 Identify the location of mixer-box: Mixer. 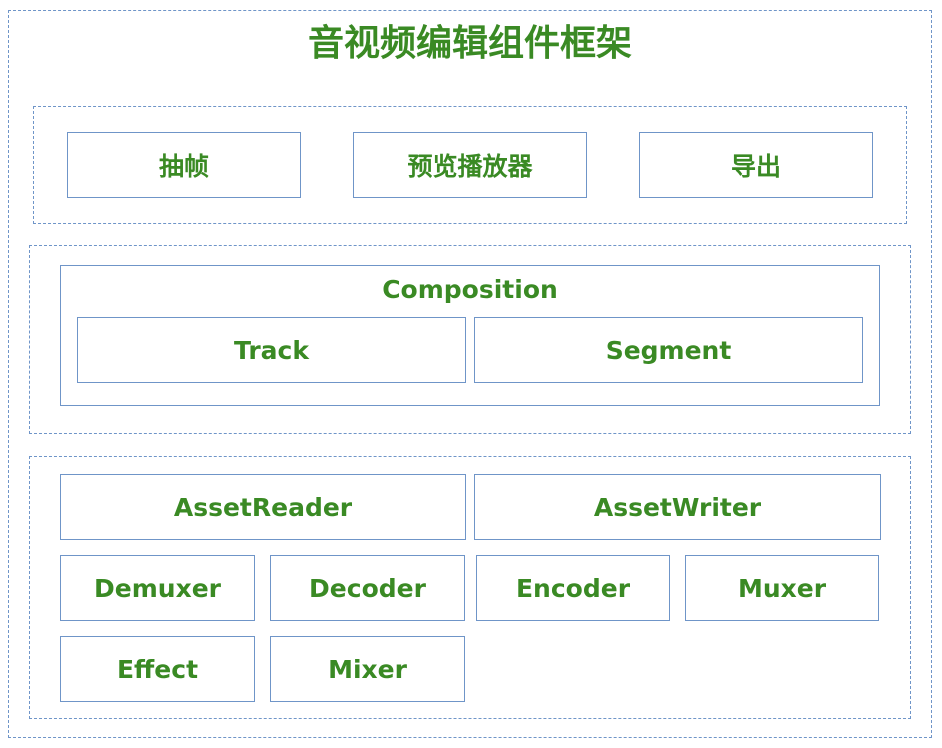
(367, 669).